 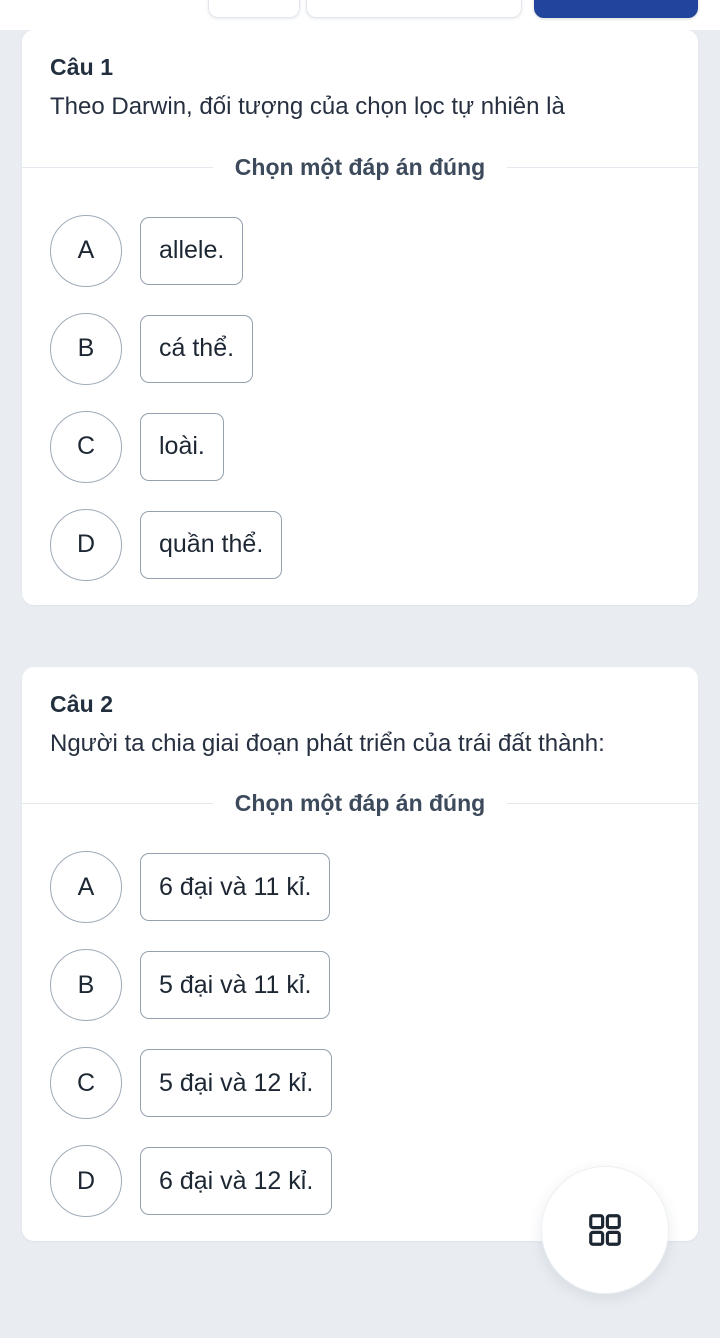 I want to click on option-text-d: quần thể., so click(x=211, y=544).